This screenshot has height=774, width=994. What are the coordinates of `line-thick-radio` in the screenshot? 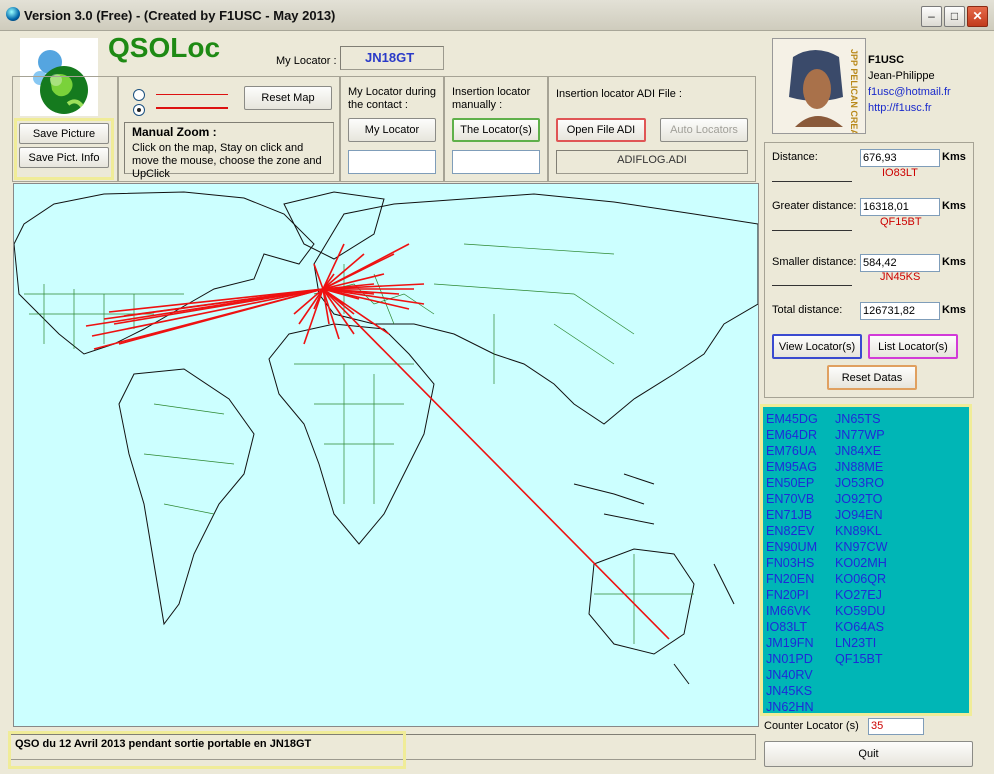 It's located at (139, 110).